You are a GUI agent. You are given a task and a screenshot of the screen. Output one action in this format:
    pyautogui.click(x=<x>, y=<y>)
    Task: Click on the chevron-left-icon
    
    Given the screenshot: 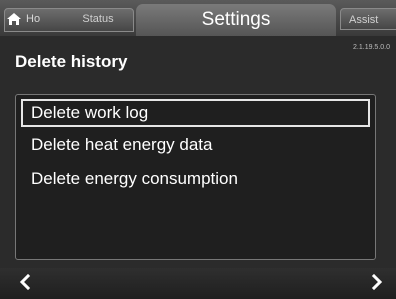 What is the action you would take?
    pyautogui.click(x=25, y=284)
    